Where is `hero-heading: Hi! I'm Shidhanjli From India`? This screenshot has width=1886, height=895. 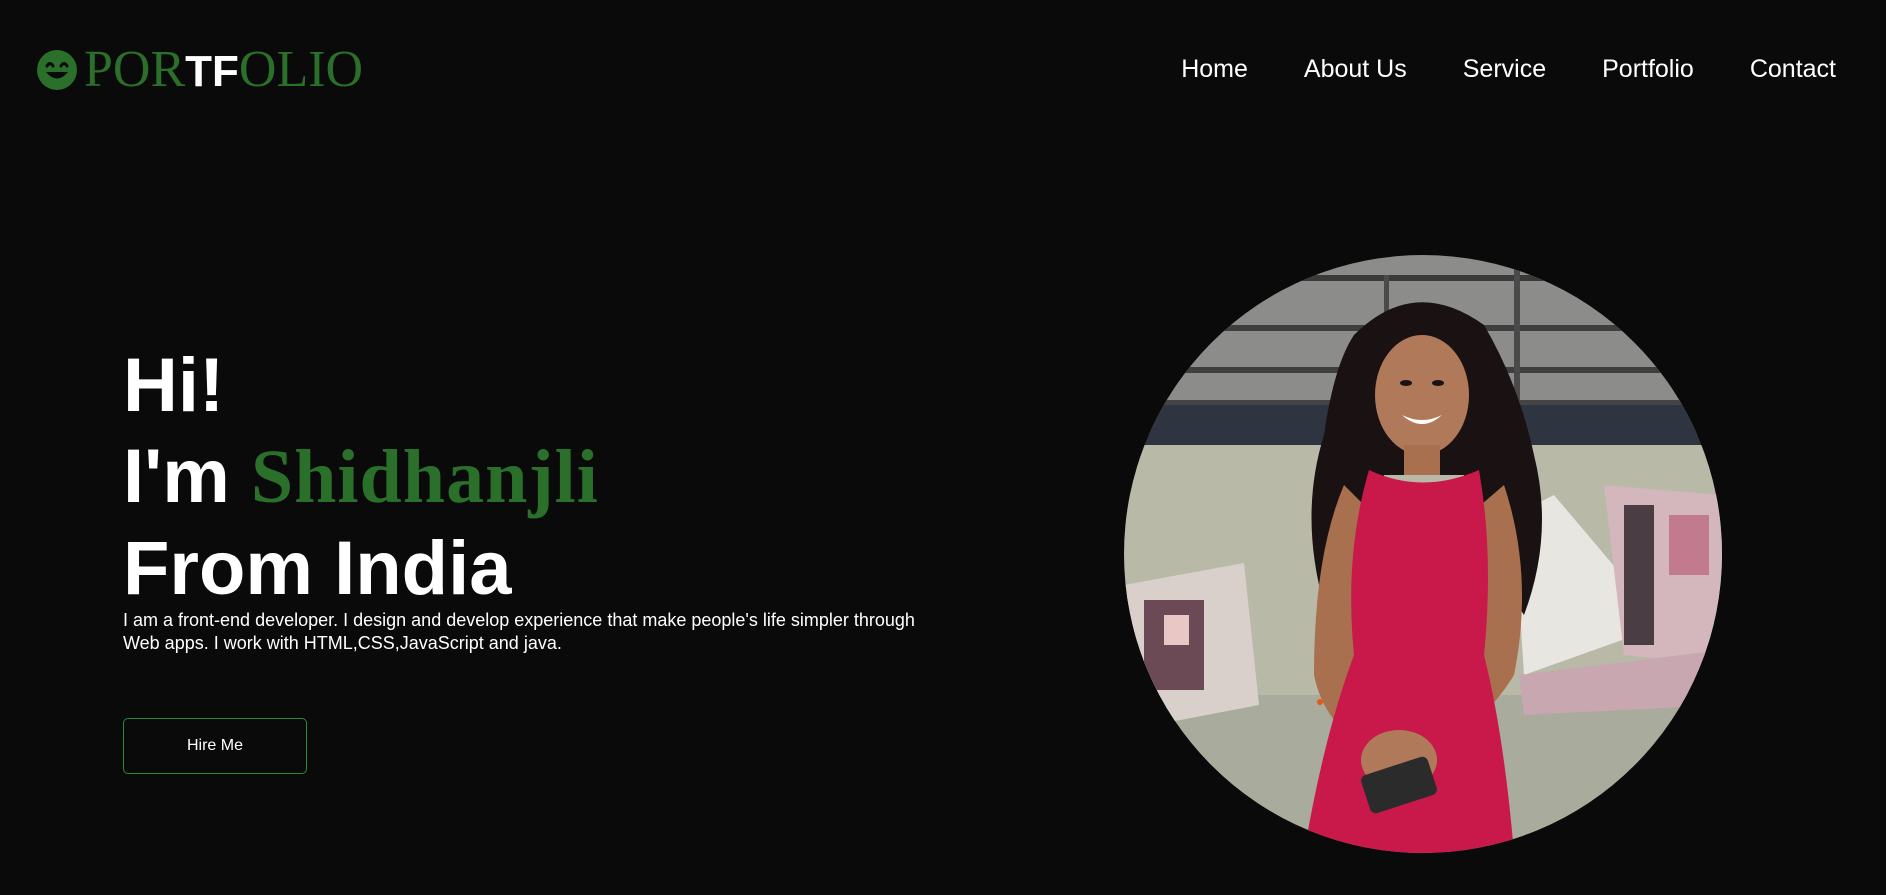 hero-heading: Hi! I'm Shidhanjli From India is located at coordinates (523, 477).